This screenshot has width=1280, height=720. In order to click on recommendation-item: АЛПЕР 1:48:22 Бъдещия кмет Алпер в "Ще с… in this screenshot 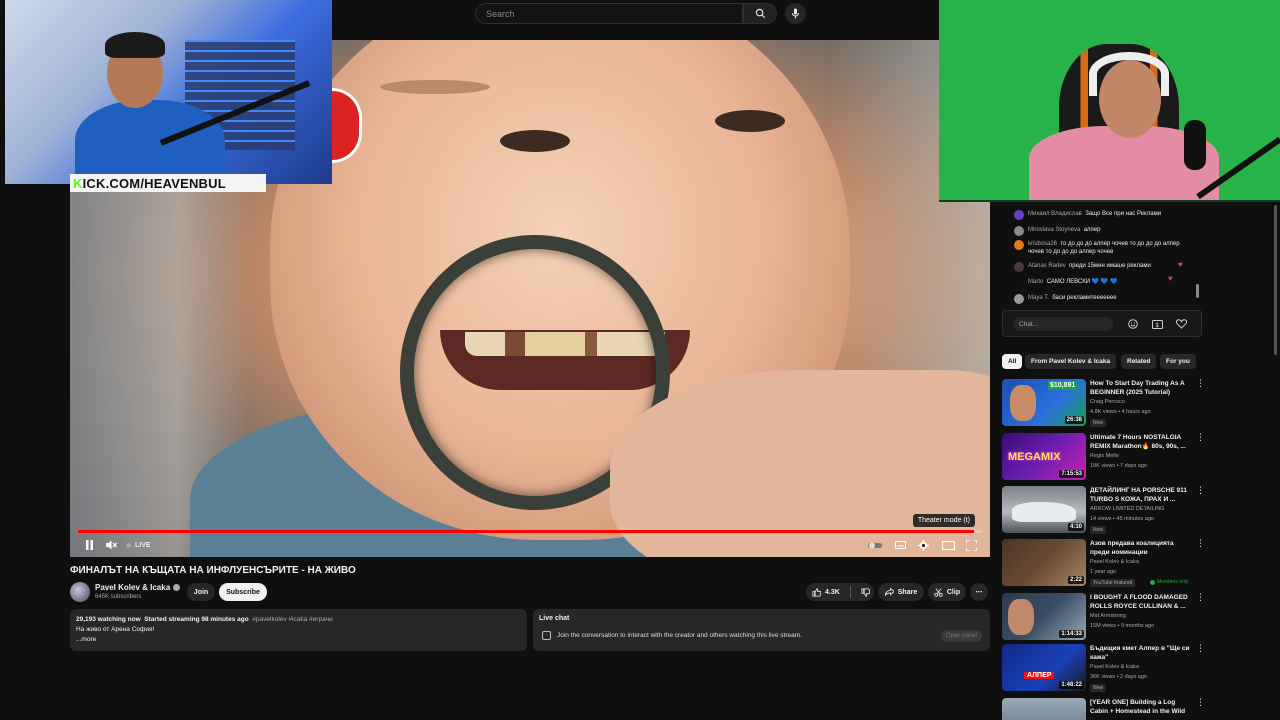, I will do `click(1103, 670)`.